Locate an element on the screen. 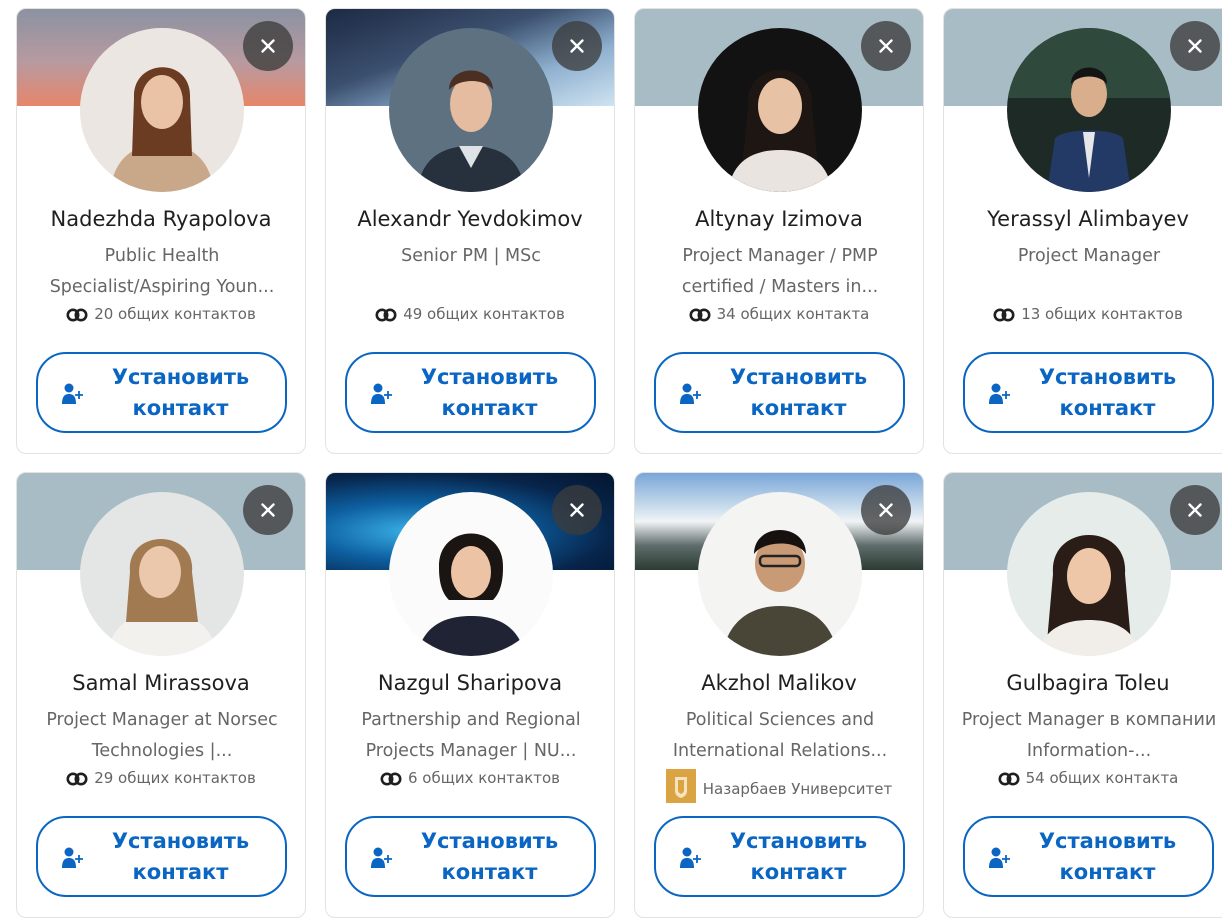 The width and height of the screenshot is (1222, 918). shared-school-text: Назарбаев Университет is located at coordinates (797, 789).